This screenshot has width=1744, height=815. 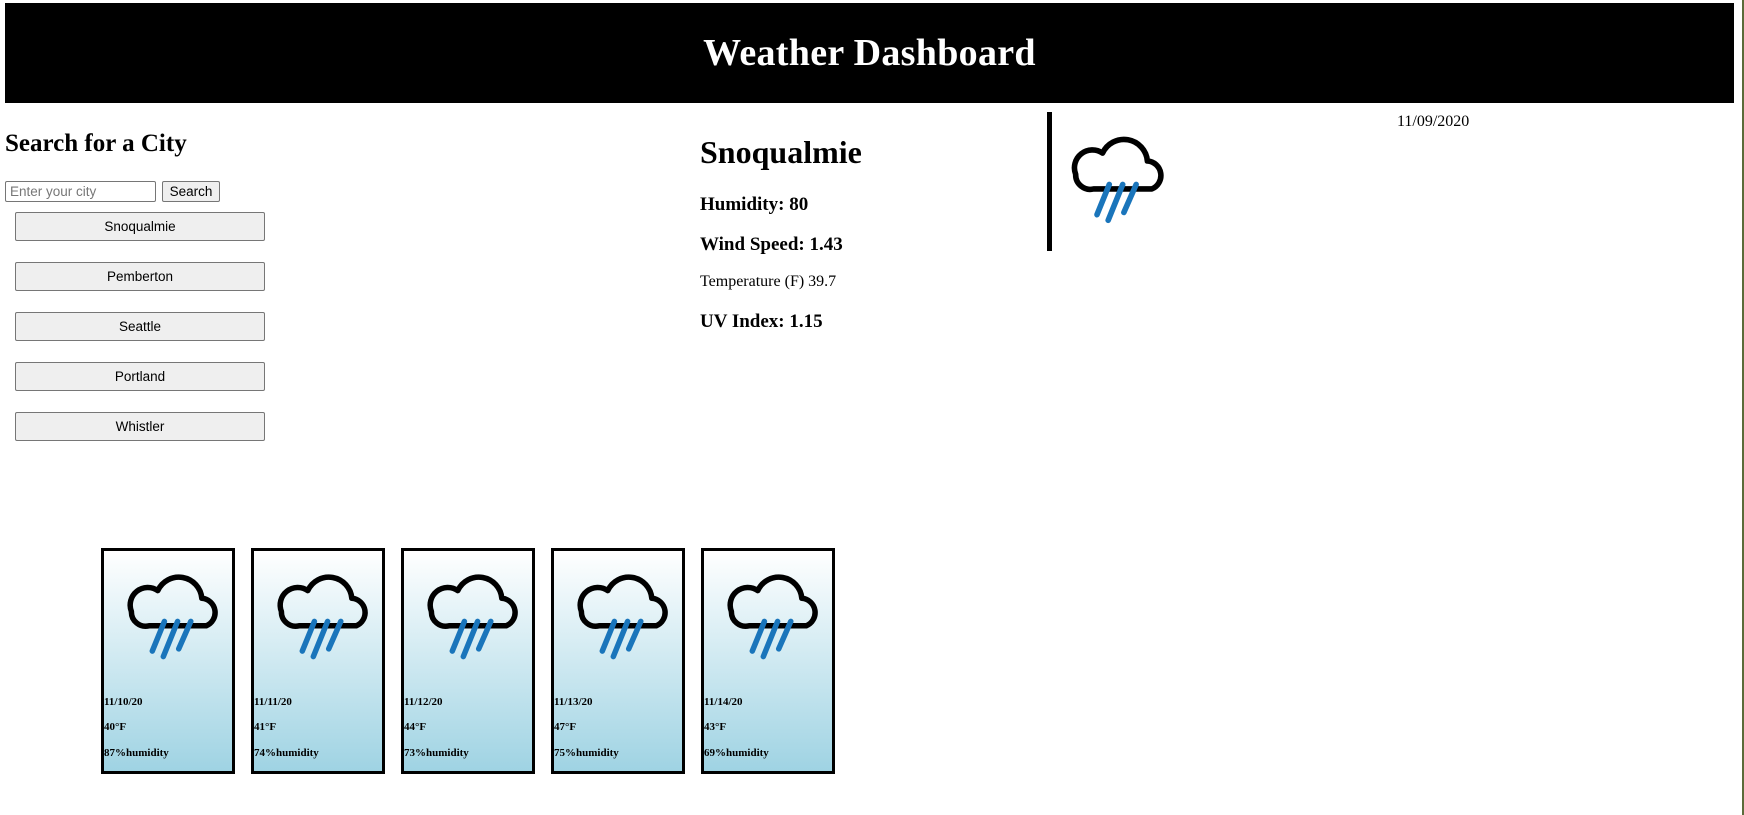 What do you see at coordinates (273, 702) in the screenshot?
I see `forecast-date: 11/11/20` at bounding box center [273, 702].